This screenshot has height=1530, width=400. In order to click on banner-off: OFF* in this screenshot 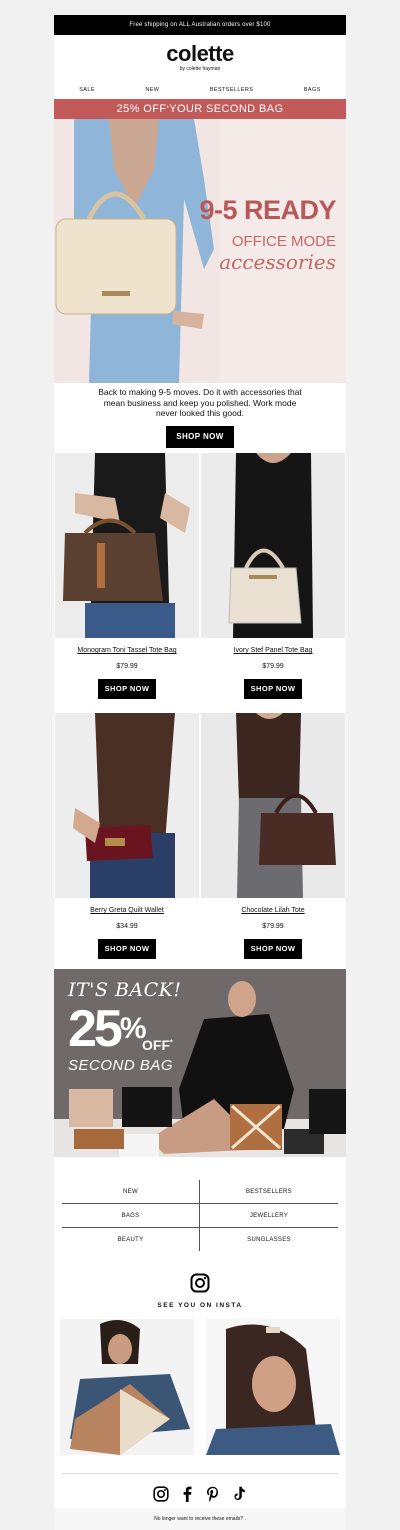, I will do `click(157, 1045)`.